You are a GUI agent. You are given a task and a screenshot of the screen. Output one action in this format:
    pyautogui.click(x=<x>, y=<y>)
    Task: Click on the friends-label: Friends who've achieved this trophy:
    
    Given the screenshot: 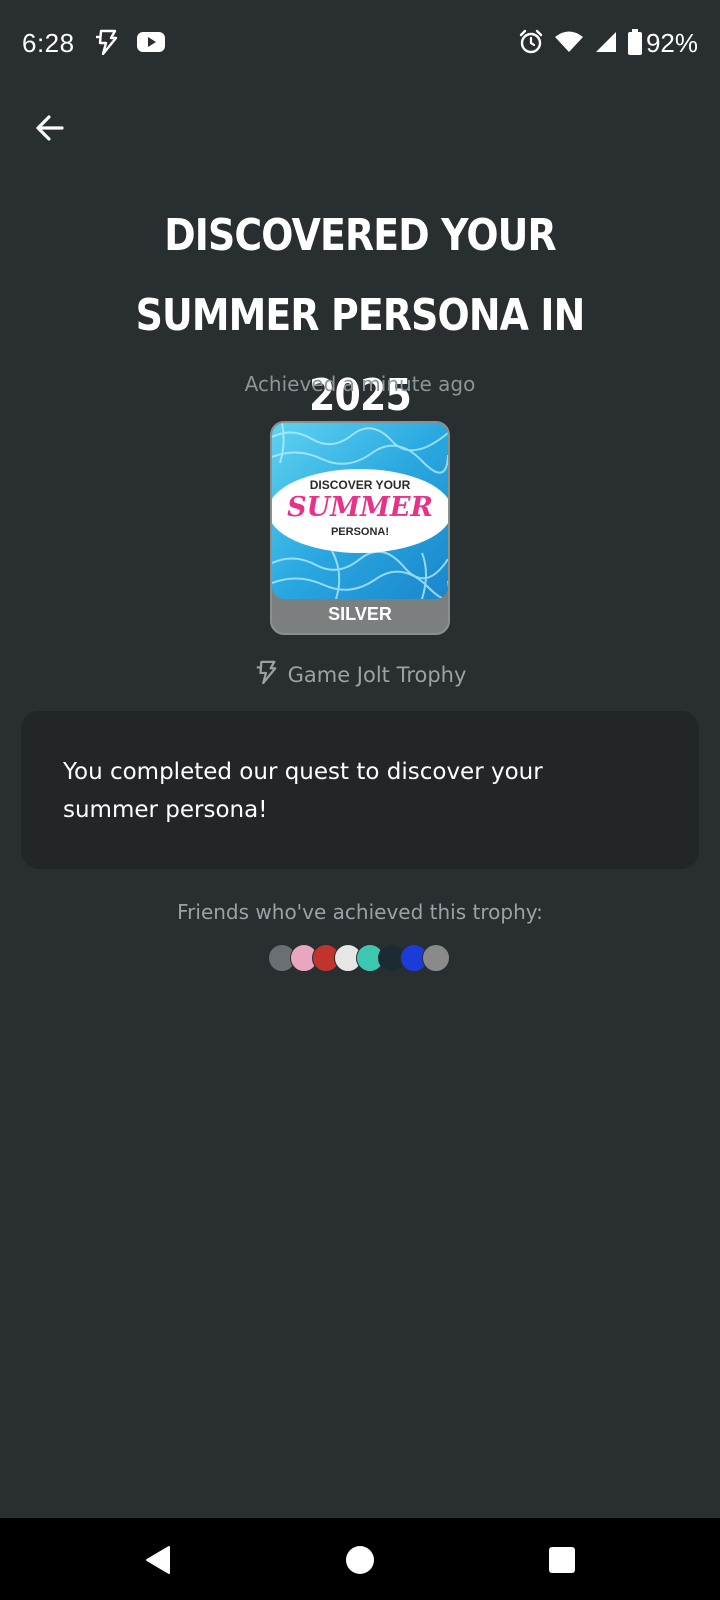 What is the action you would take?
    pyautogui.click(x=360, y=912)
    